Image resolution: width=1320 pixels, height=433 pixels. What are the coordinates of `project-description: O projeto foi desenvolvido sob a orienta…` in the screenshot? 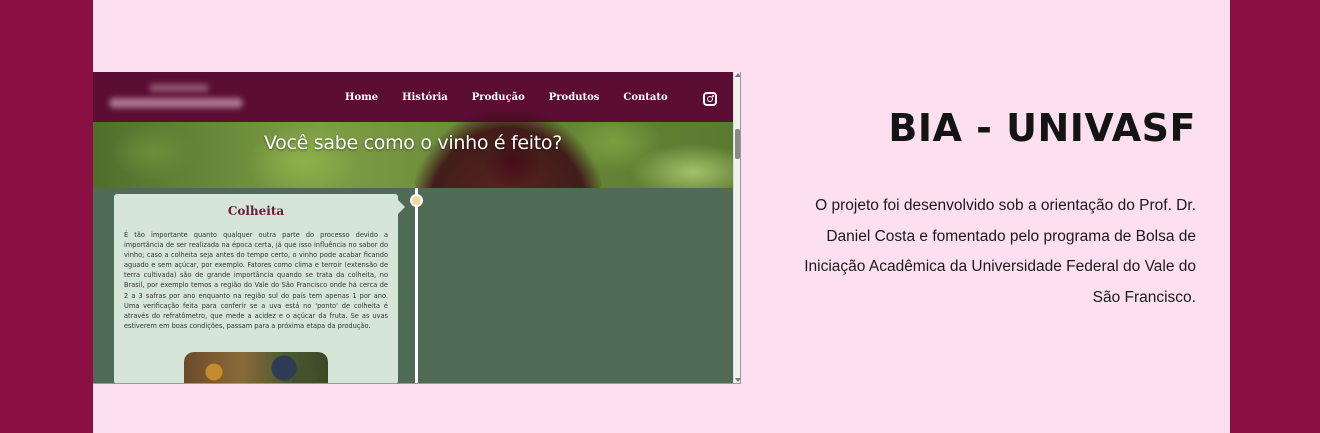 It's located at (1000, 251).